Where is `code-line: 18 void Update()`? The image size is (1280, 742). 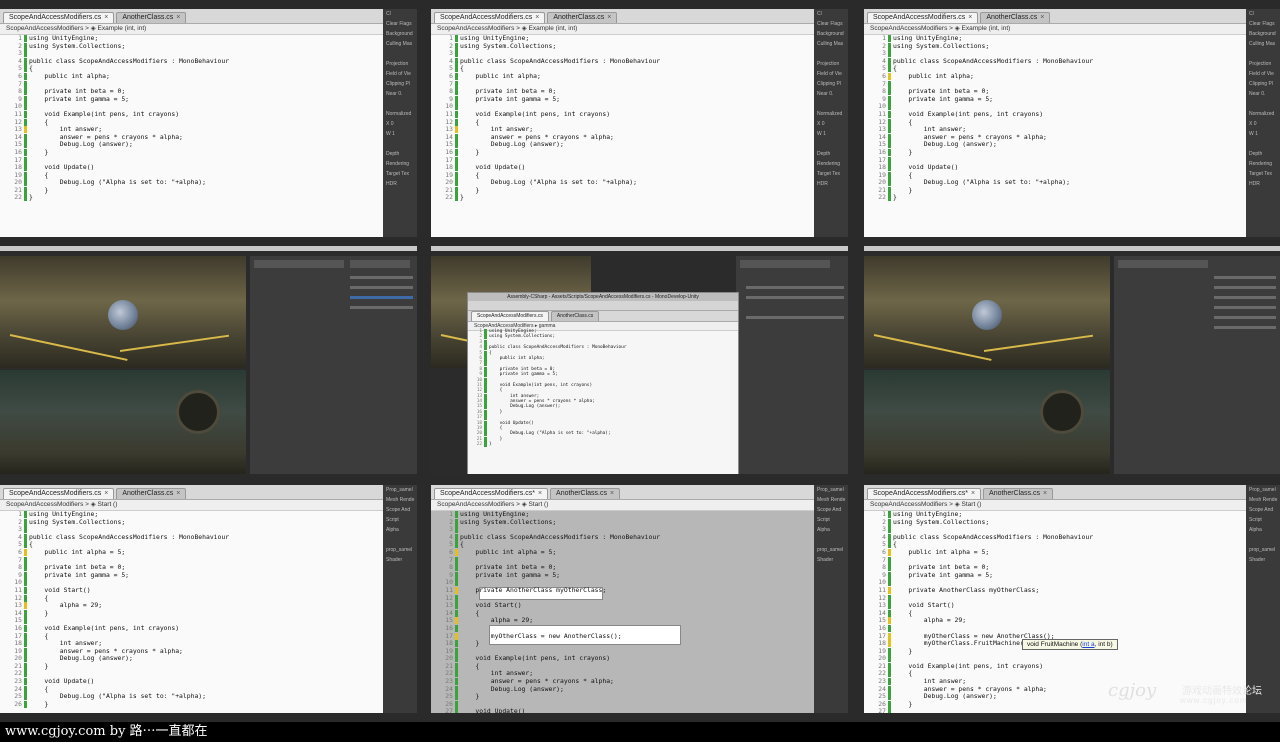 code-line: 18 void Update() is located at coordinates (1072, 167).